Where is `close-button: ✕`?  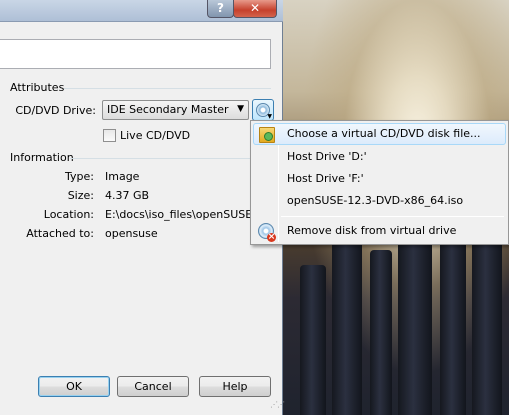
close-button: ✕ is located at coordinates (255, 9).